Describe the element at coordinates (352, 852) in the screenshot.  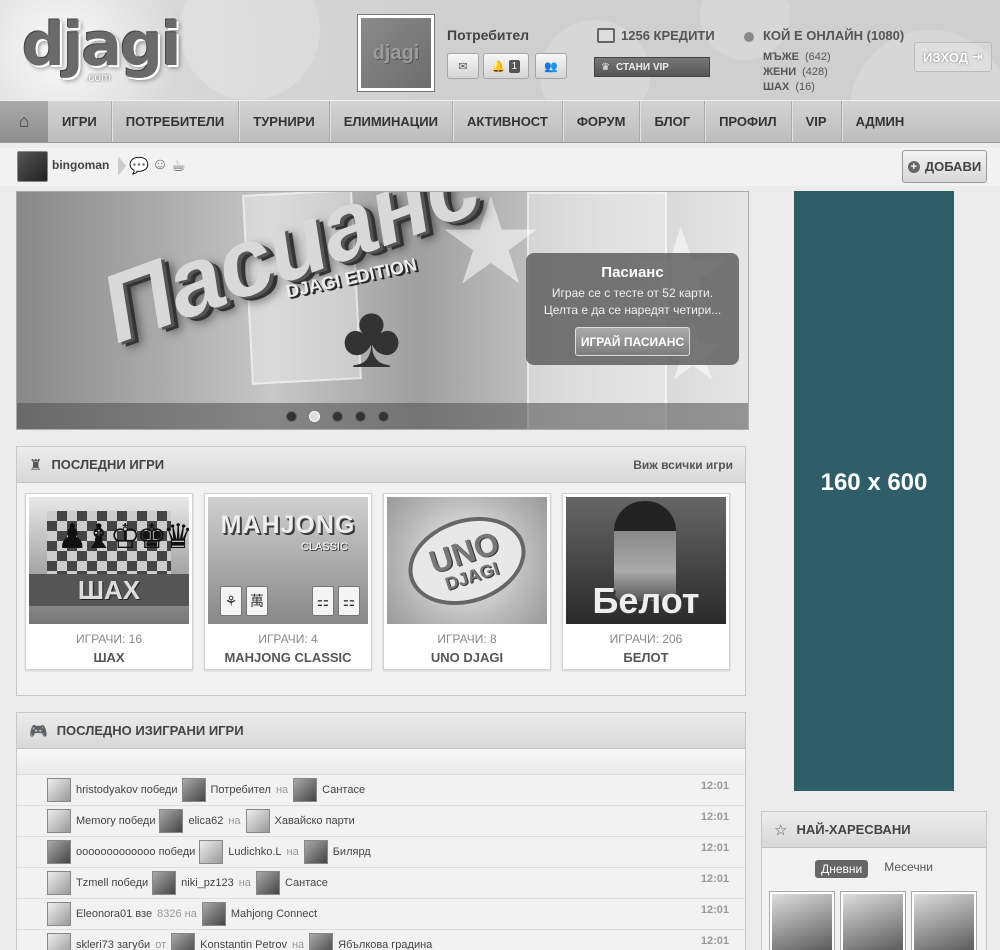
I see `activity-game: Билярд` at that location.